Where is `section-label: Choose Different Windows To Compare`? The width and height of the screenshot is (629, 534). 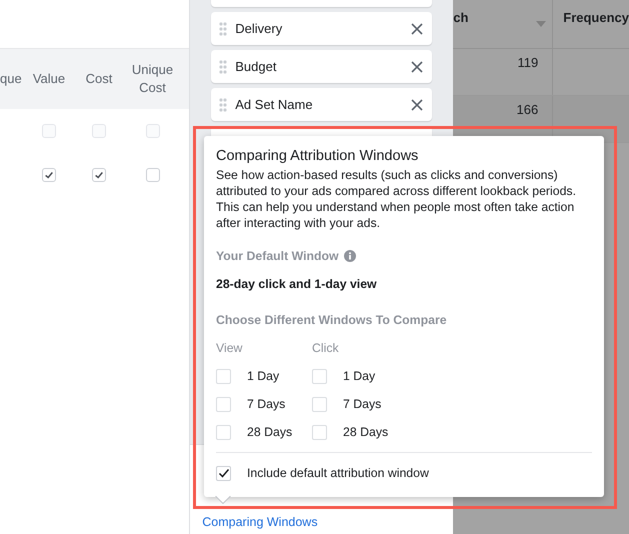
section-label: Choose Different Windows To Compare is located at coordinates (331, 320).